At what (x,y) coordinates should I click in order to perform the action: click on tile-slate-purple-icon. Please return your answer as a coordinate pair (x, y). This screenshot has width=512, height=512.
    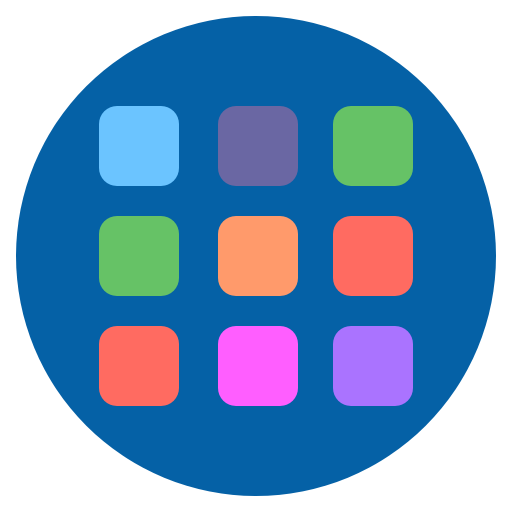
    Looking at the image, I should click on (258, 146).